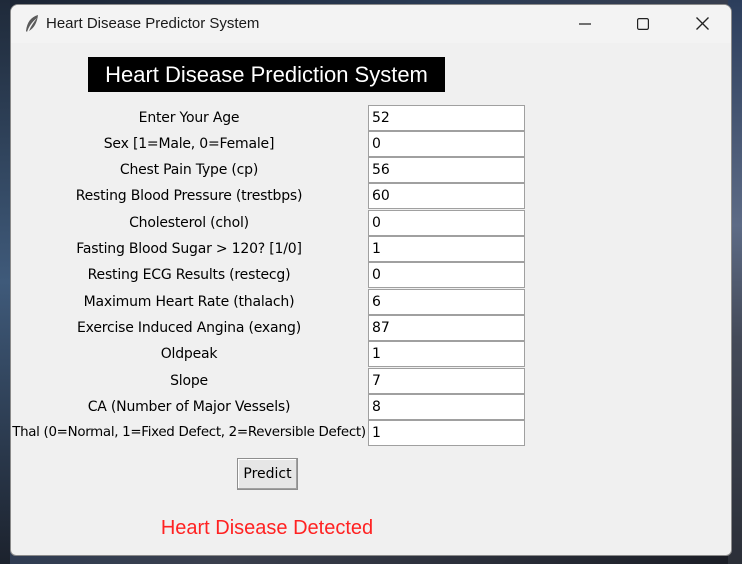  I want to click on form-row-cp: Chest Pain Type (cp), so click(371, 170).